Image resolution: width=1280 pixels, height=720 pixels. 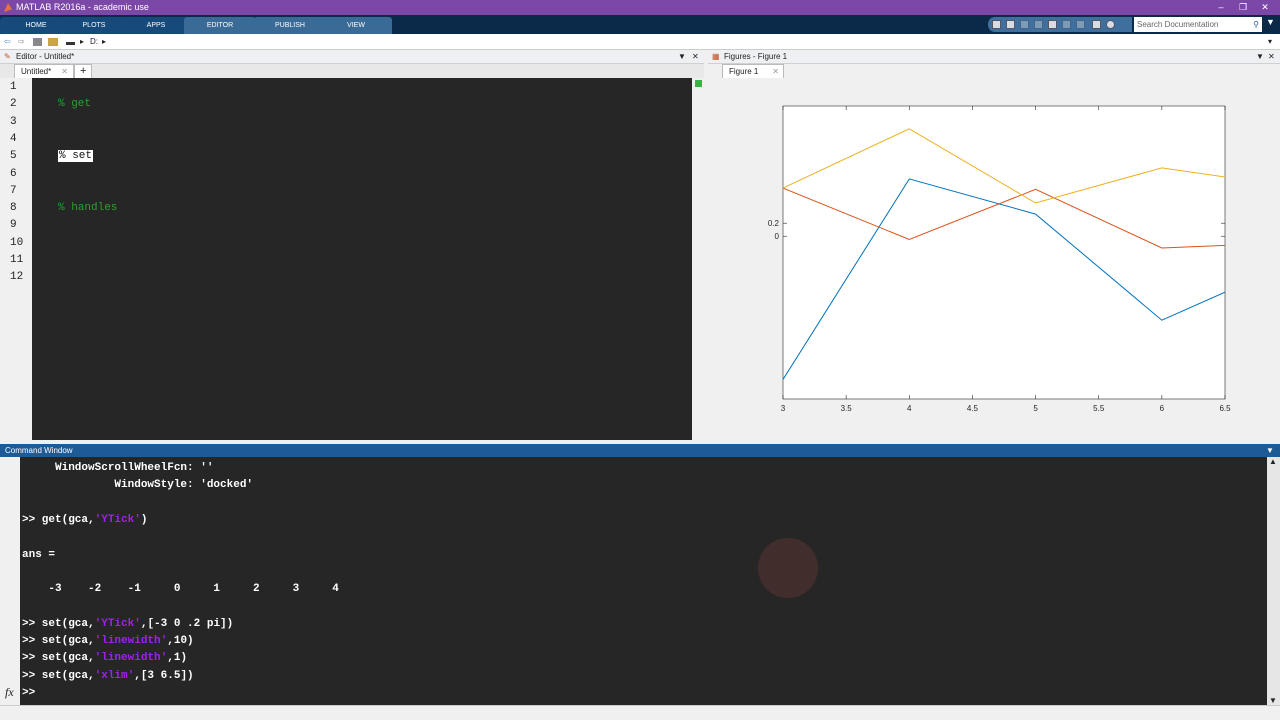 I want to click on back-icon: ⇦, so click(x=7, y=42).